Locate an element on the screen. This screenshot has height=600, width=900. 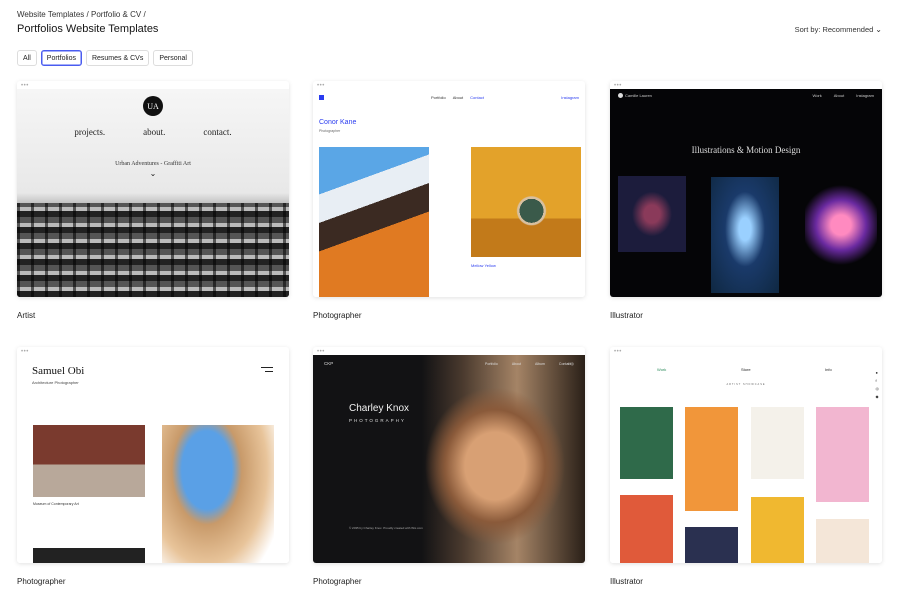
preview-artwork-bird is located at coordinates (652, 214).